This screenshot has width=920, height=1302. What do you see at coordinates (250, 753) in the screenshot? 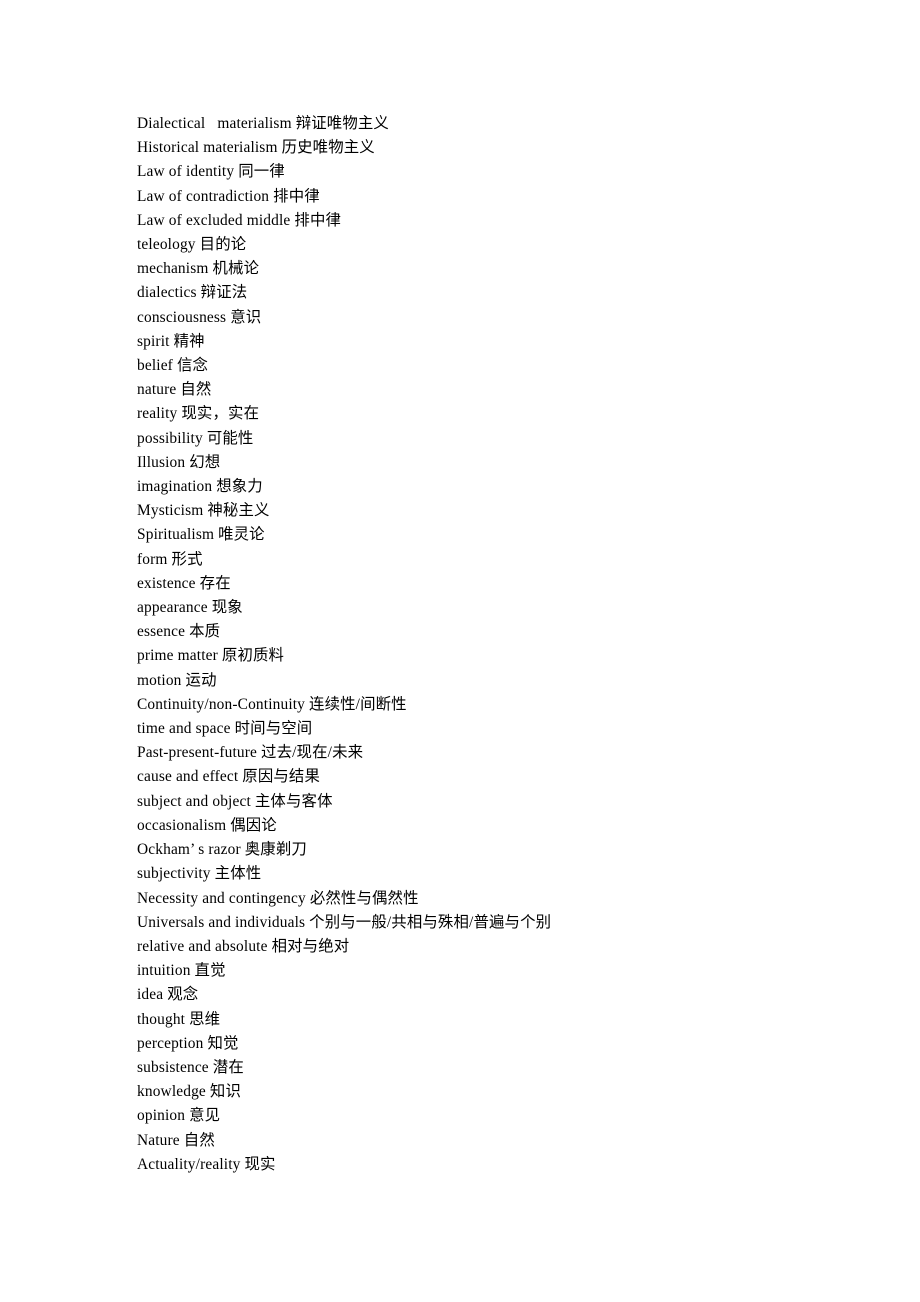
I see `glossary-entry: Past-present-future 过去/现在/未来` at bounding box center [250, 753].